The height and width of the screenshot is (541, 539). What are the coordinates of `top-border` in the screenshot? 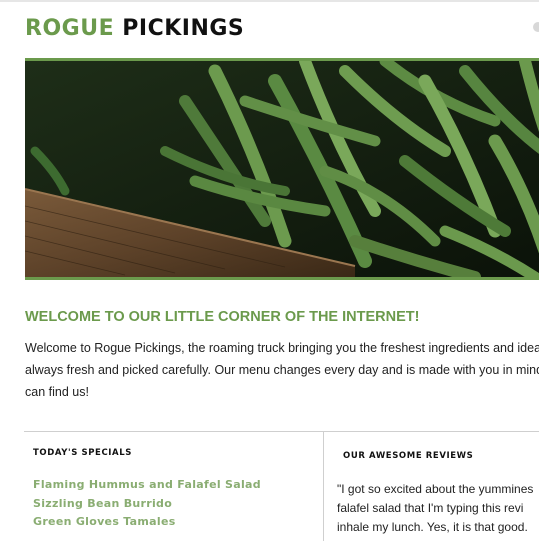 It's located at (269, 1).